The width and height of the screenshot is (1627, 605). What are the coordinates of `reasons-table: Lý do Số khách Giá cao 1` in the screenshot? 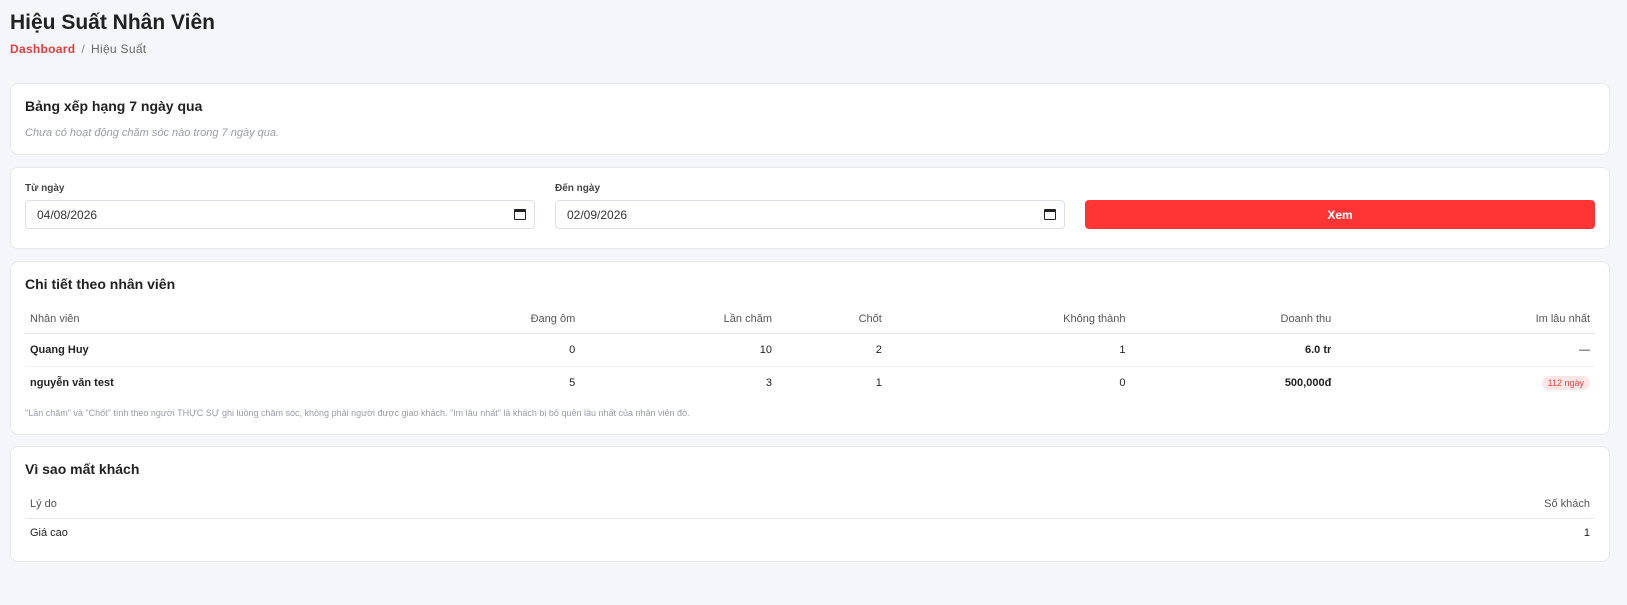 It's located at (810, 519).